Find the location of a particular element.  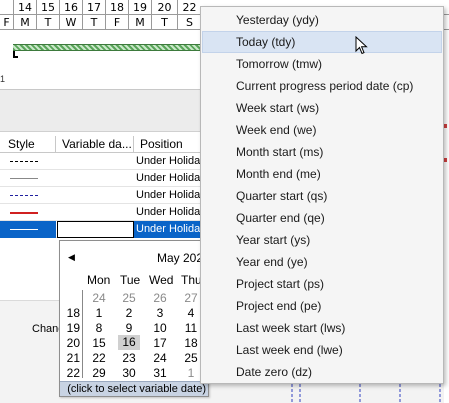

menu-item-tomorrow: Tomorrow (tmw) is located at coordinates (322, 64).